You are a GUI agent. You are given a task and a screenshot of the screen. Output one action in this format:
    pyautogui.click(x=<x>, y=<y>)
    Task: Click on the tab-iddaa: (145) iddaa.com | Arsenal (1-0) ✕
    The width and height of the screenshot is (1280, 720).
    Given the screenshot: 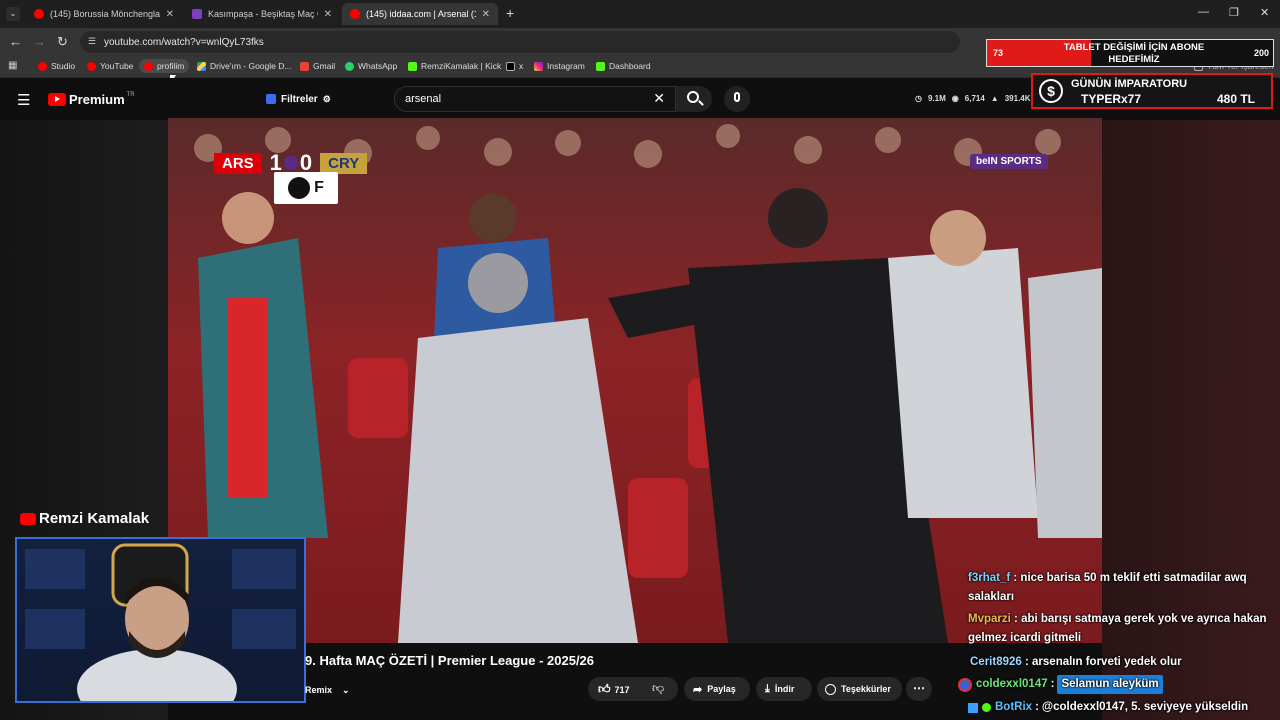 What is the action you would take?
    pyautogui.click(x=420, y=14)
    